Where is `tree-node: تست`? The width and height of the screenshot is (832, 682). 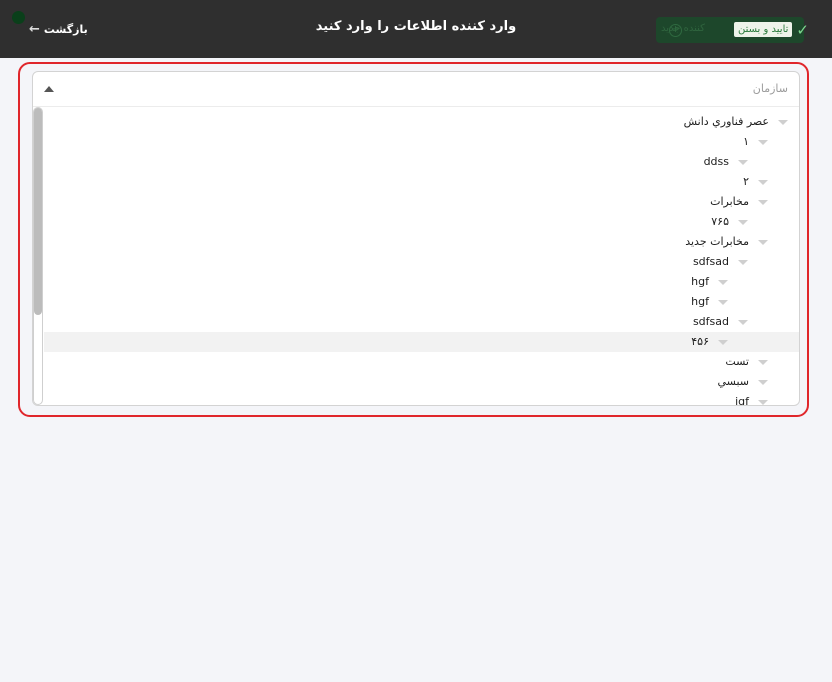
tree-node: تست is located at coordinates (421, 362).